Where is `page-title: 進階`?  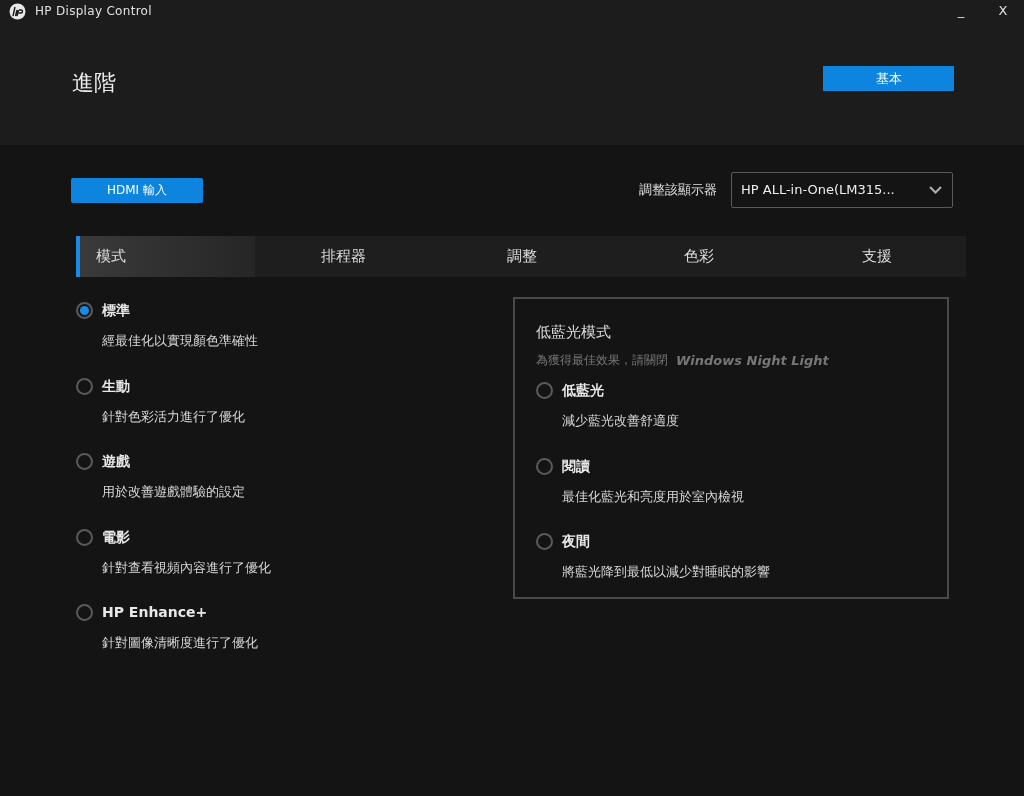 page-title: 進階 is located at coordinates (94, 83).